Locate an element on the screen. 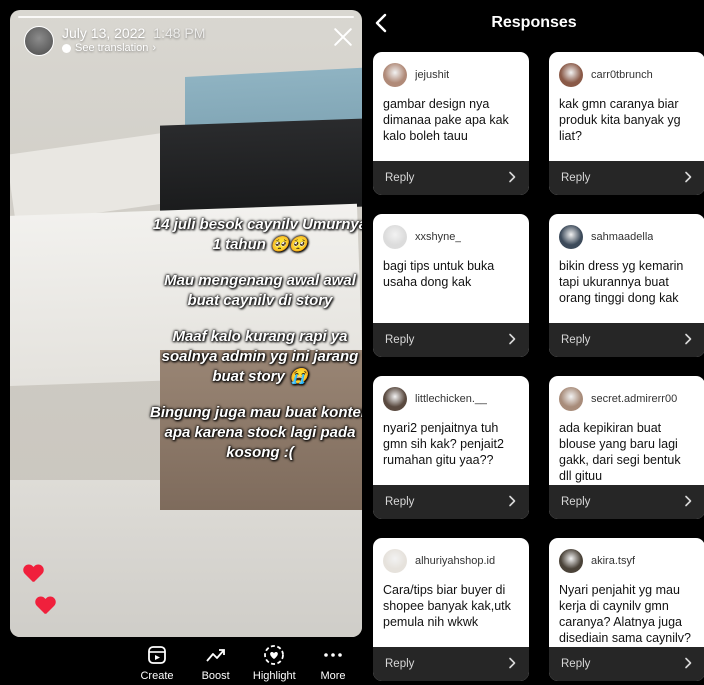  boost-icon is located at coordinates (216, 655).